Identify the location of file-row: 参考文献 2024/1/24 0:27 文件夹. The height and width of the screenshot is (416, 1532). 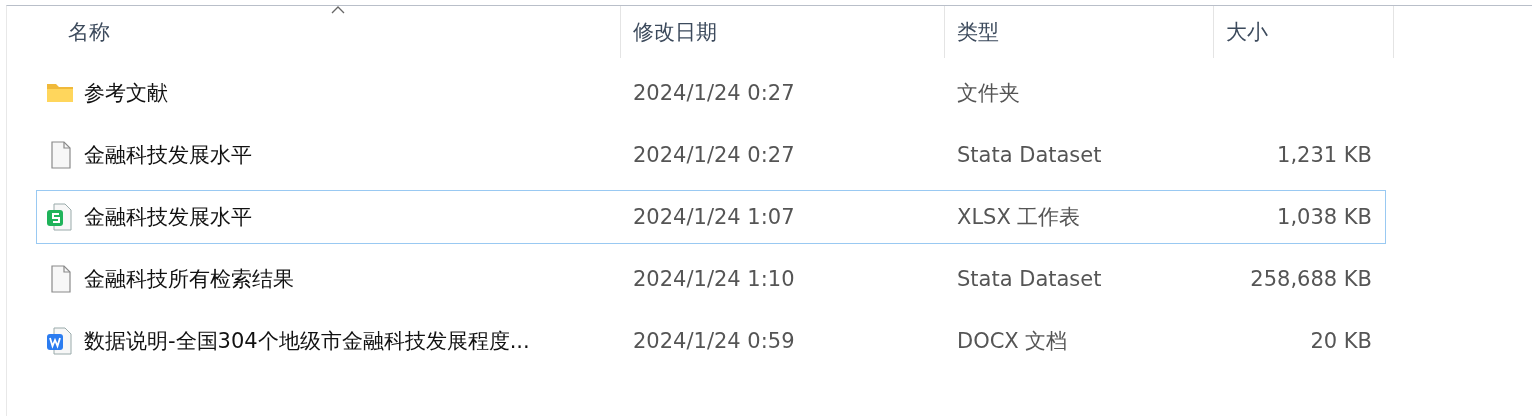
(711, 93).